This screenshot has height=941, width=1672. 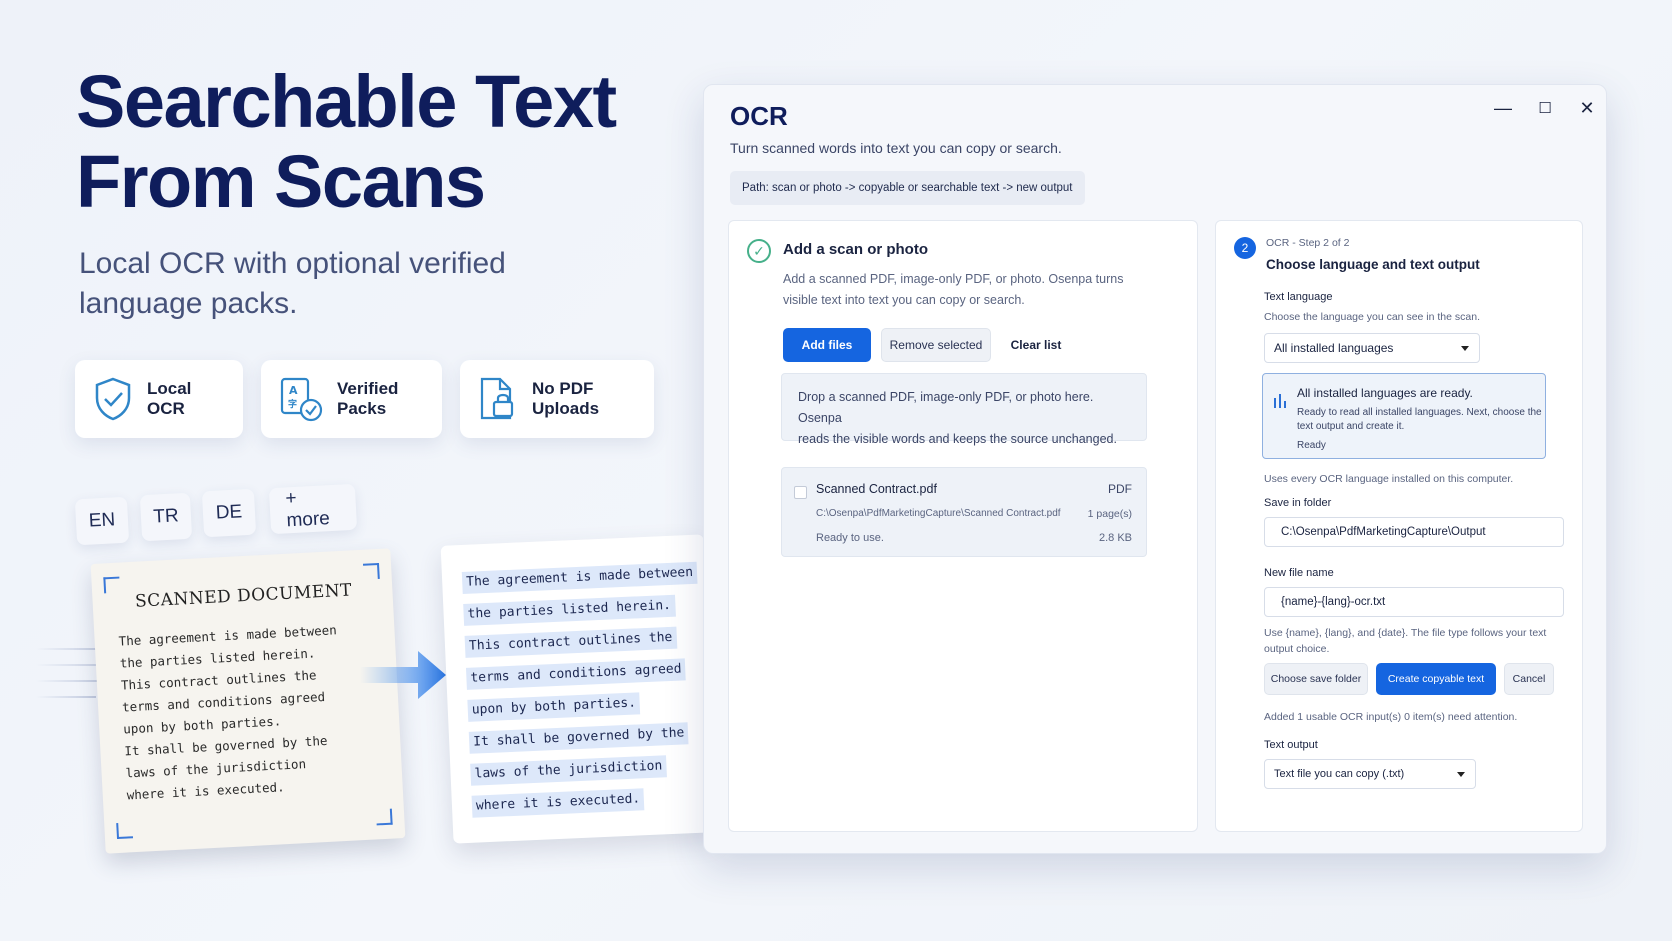 What do you see at coordinates (1503, 108) in the screenshot?
I see `minimize-button: —` at bounding box center [1503, 108].